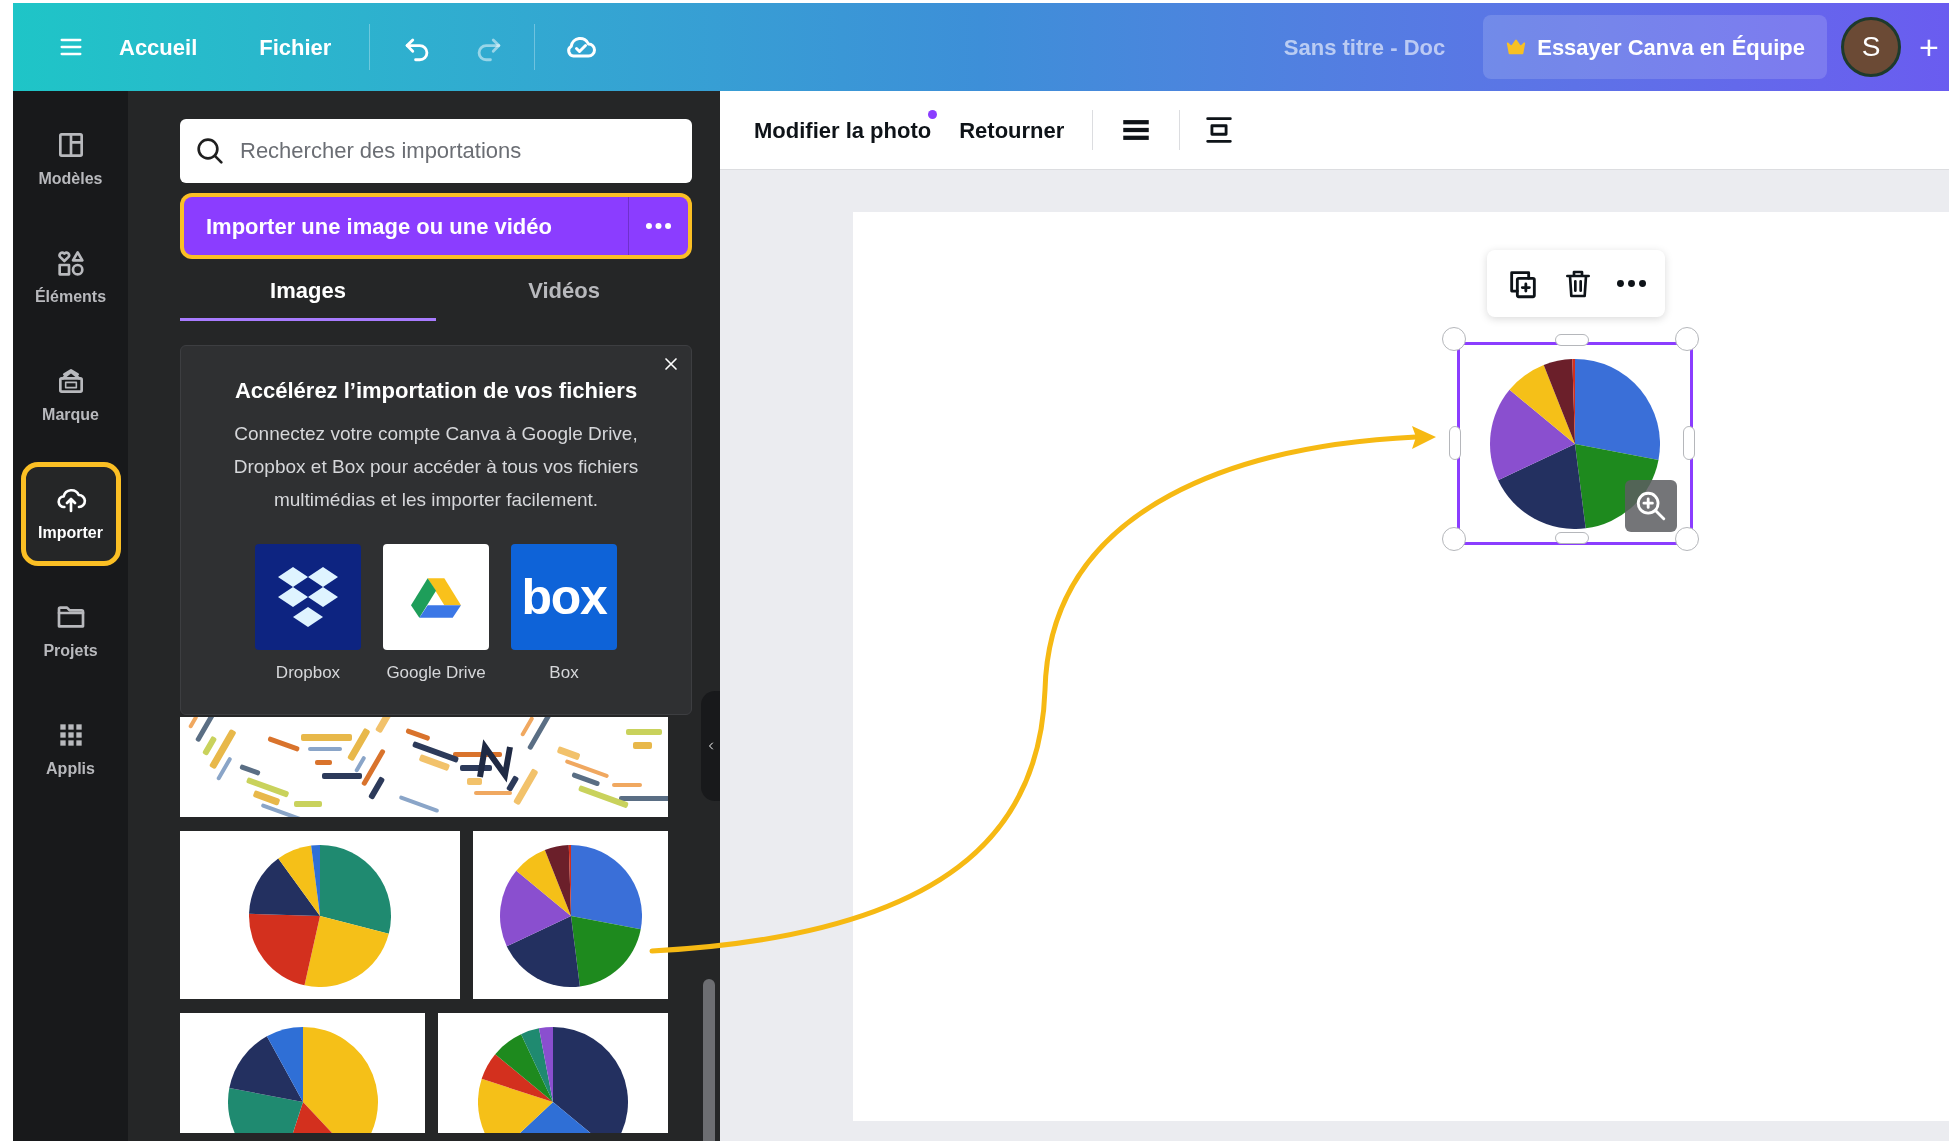 This screenshot has width=1949, height=1141. I want to click on zoom-in-icon, so click(1651, 506).